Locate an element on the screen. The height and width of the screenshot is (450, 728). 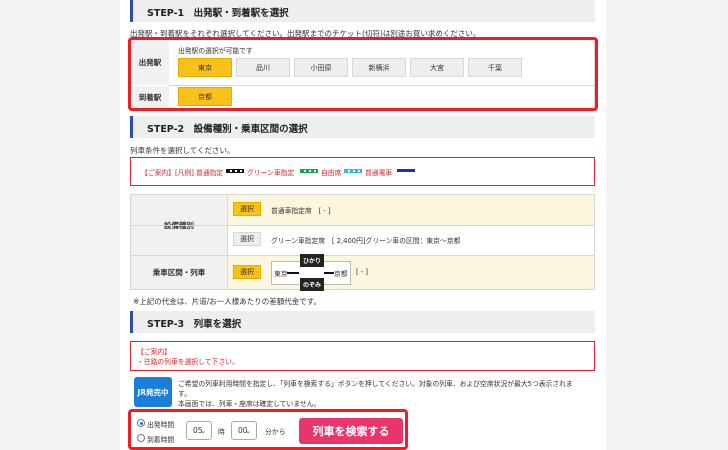
train-name-nozomi: のぞみ is located at coordinates (312, 284).